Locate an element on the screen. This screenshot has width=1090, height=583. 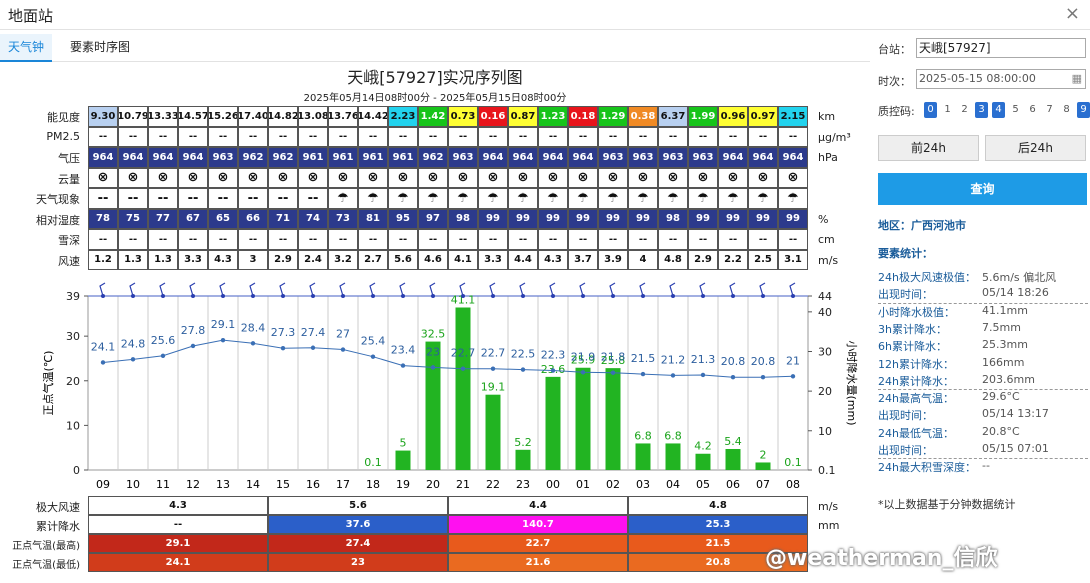
stat-value: 29.6°C is located at coordinates (1001, 397).